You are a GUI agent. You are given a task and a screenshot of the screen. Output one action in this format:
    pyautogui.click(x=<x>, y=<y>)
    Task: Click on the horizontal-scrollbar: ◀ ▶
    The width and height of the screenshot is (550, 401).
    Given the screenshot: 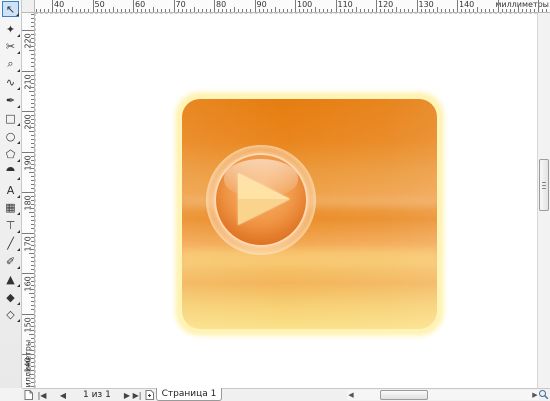 What is the action you would take?
    pyautogui.click(x=443, y=395)
    